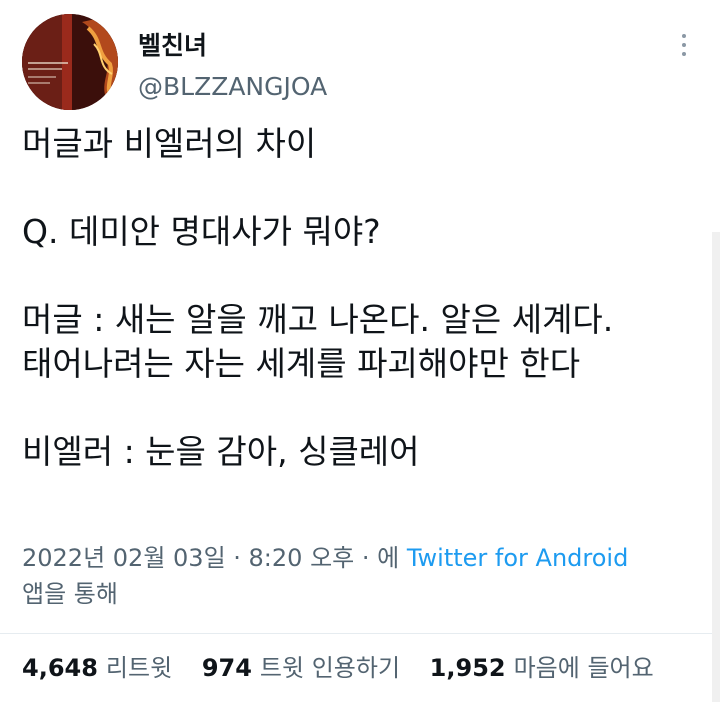 The height and width of the screenshot is (702, 720). I want to click on quote-label: 트윗 인용하기, so click(330, 668).